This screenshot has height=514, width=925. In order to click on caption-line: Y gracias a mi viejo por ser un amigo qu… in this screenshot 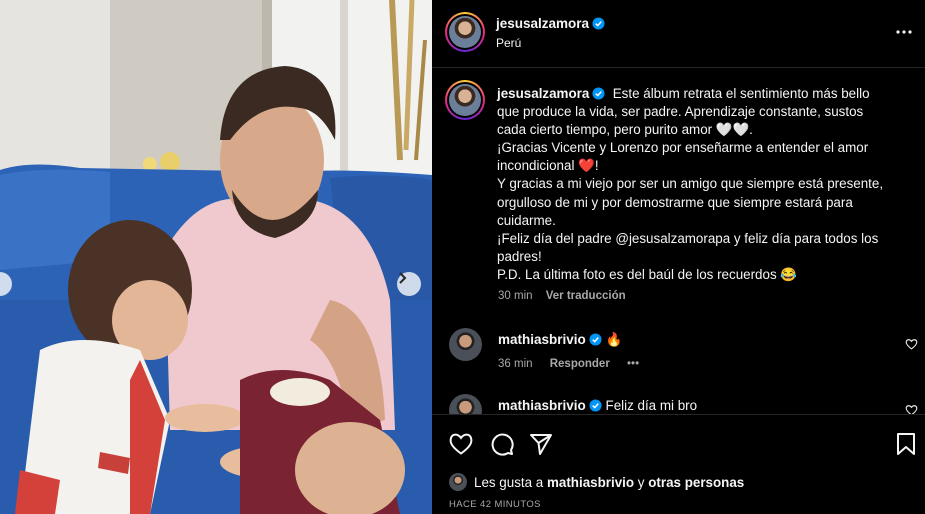, I will do `click(690, 184)`.